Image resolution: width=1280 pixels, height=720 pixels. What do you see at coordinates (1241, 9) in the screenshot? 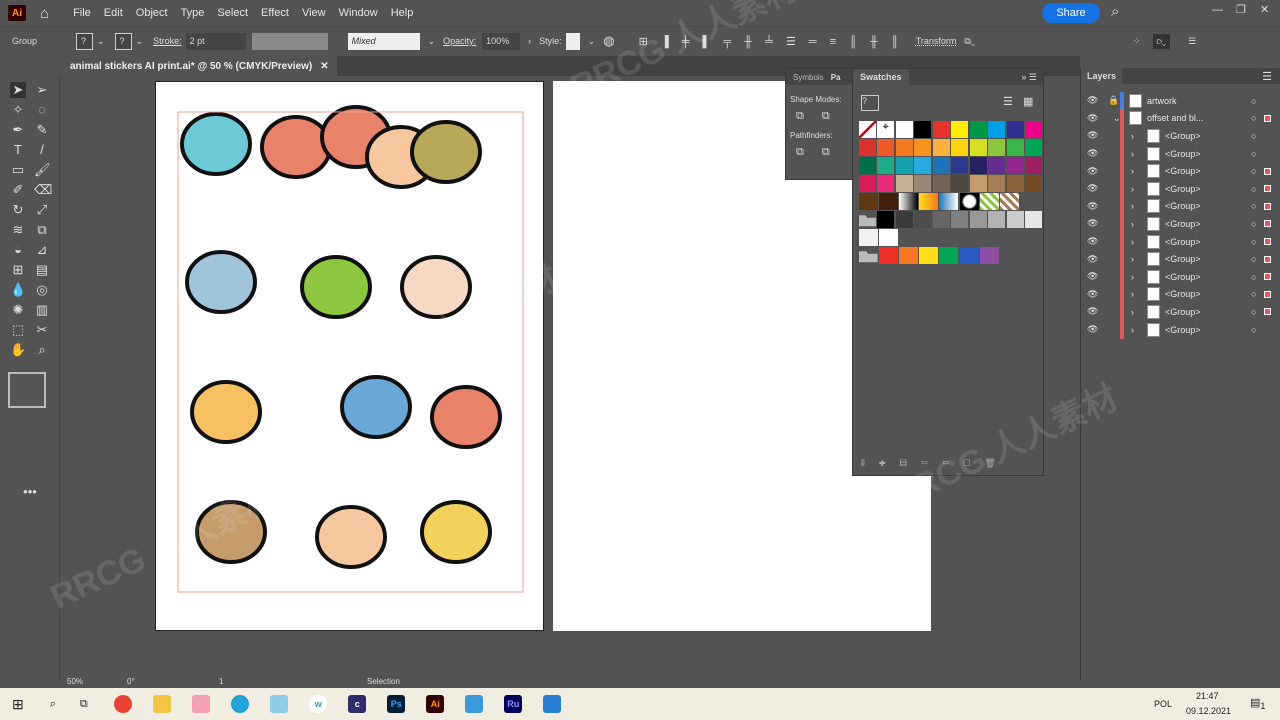
I see `restore-button: ❐` at bounding box center [1241, 9].